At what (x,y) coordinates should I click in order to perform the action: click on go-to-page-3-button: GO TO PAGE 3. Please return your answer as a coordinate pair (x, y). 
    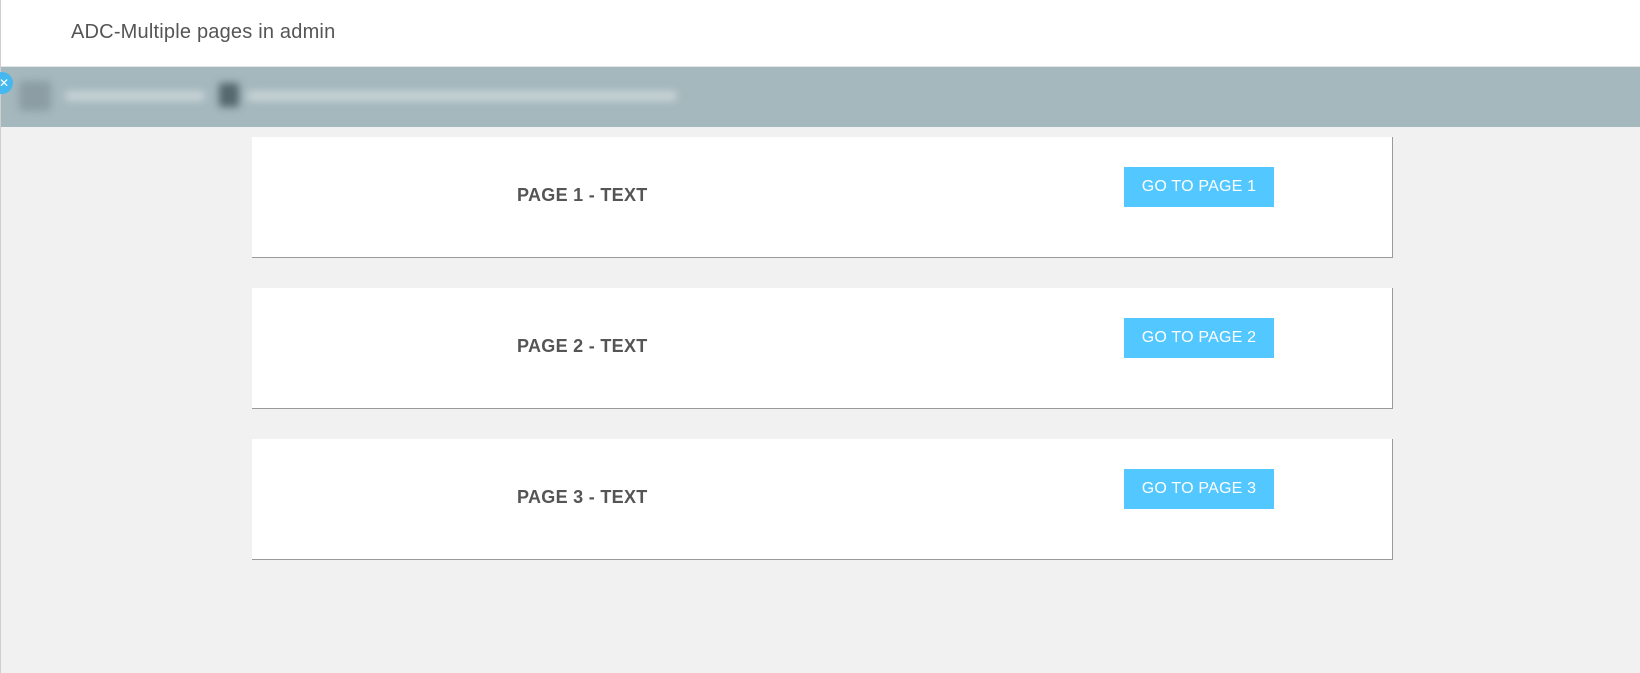
    Looking at the image, I should click on (1199, 489).